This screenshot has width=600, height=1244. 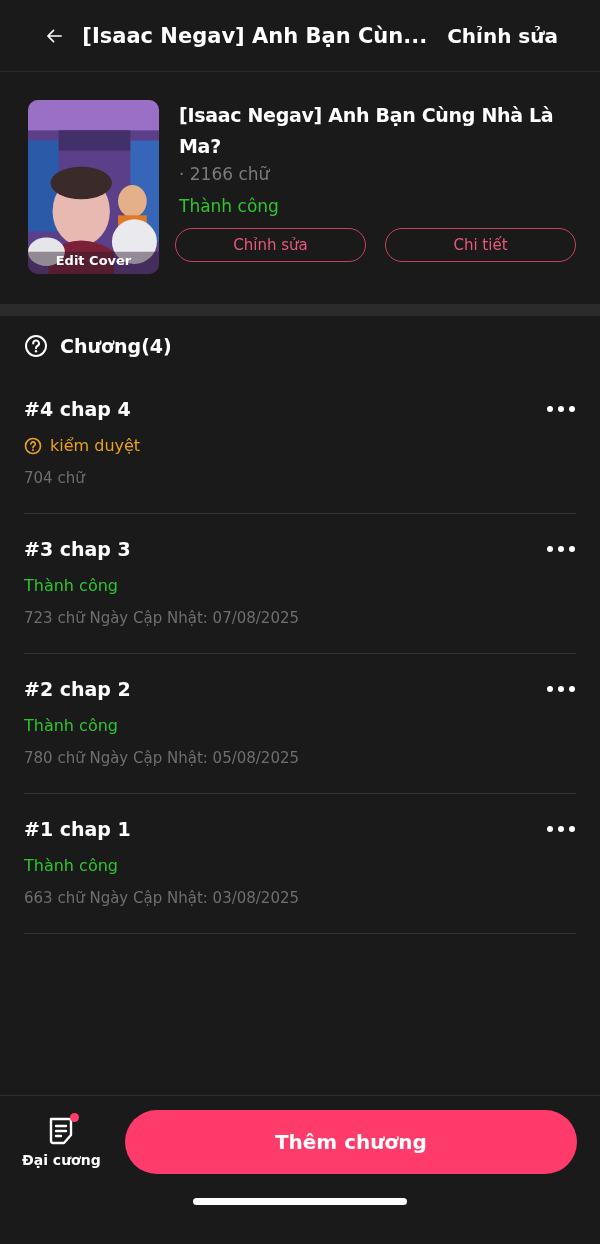 I want to click on edit-link: Chỉnh sửa, so click(x=502, y=35).